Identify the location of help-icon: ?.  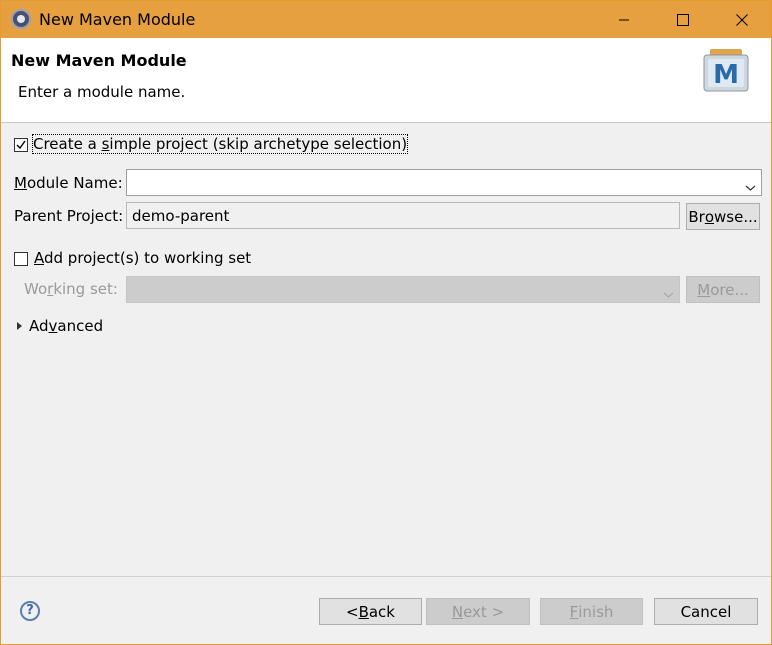
(30, 611).